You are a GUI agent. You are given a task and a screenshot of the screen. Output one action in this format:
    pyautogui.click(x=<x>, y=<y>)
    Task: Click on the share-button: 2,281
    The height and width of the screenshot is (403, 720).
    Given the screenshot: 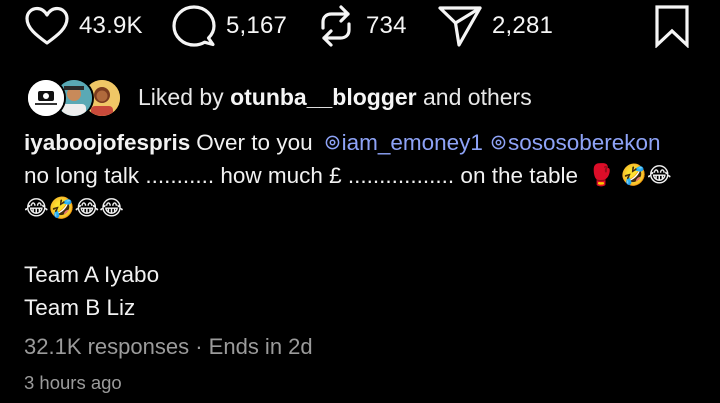 What is the action you would take?
    pyautogui.click(x=495, y=26)
    